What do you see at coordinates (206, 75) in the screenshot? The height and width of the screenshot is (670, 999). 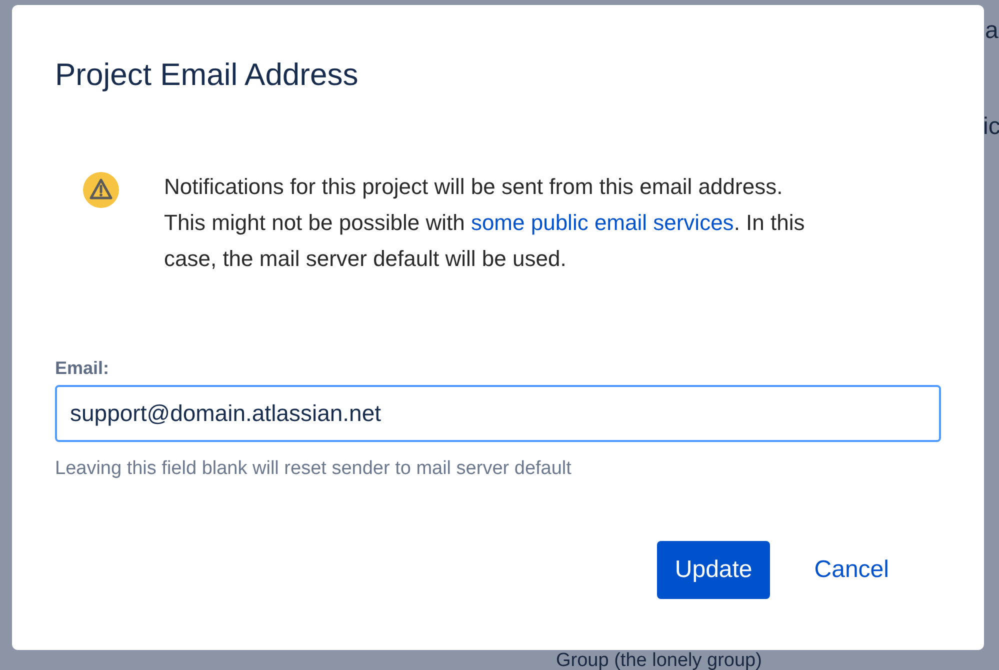 I see `dialog-title: Project Email Address` at bounding box center [206, 75].